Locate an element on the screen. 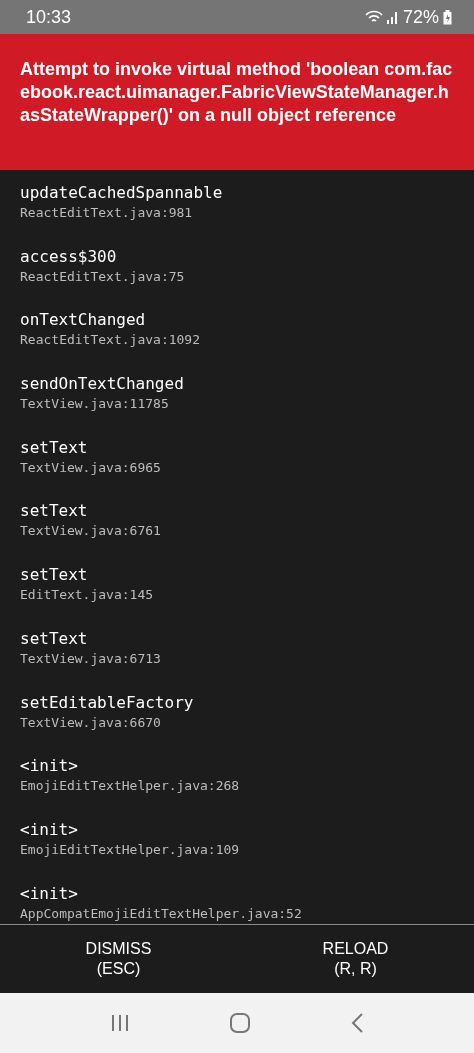 This screenshot has width=474, height=1053. stack-method: setEditableFactory is located at coordinates (107, 702).